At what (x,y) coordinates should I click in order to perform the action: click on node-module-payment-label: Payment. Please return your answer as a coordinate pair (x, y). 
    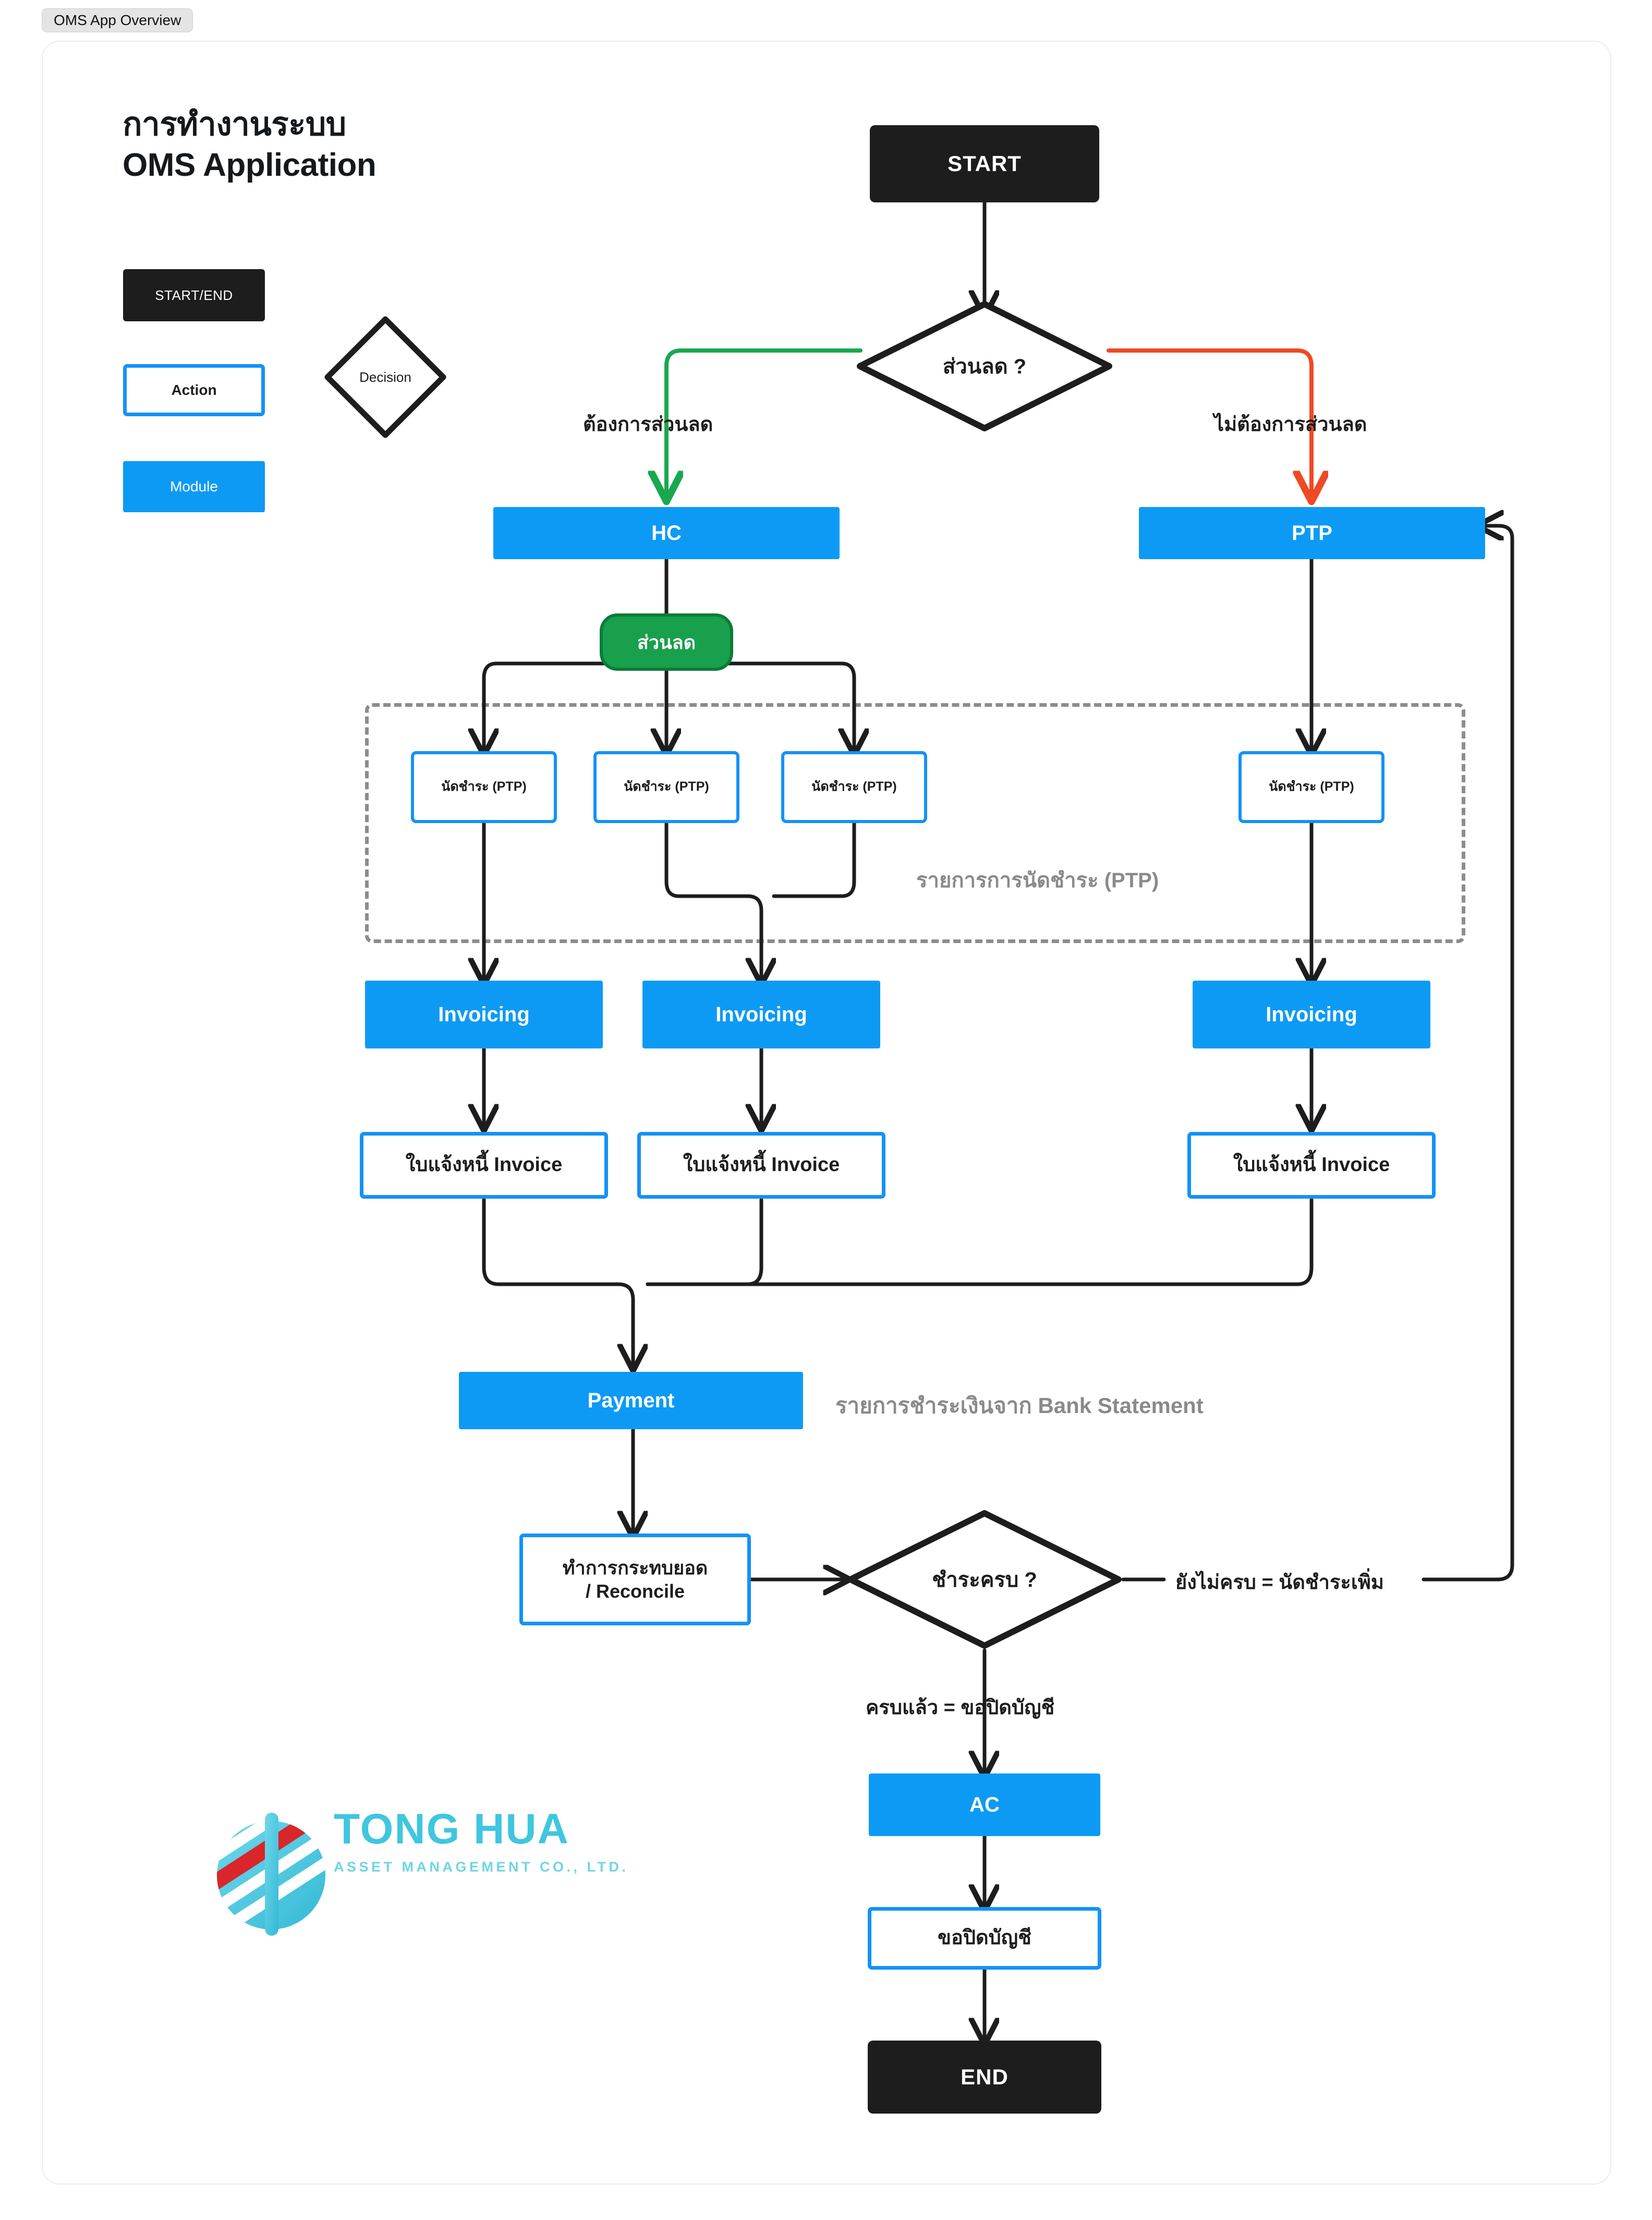
    Looking at the image, I should click on (631, 1400).